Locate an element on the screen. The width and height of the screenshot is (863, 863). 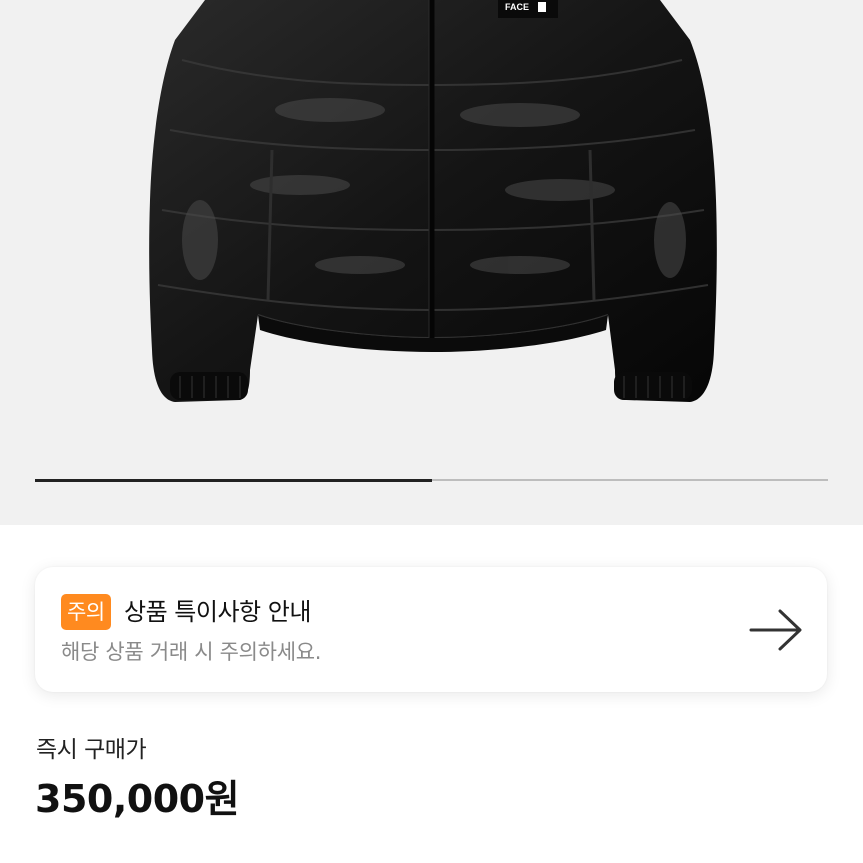
product-notice-card: 주의 상품 특이사항 안내 해당 상품 거래 시 주의하세요. is located at coordinates (431, 629).